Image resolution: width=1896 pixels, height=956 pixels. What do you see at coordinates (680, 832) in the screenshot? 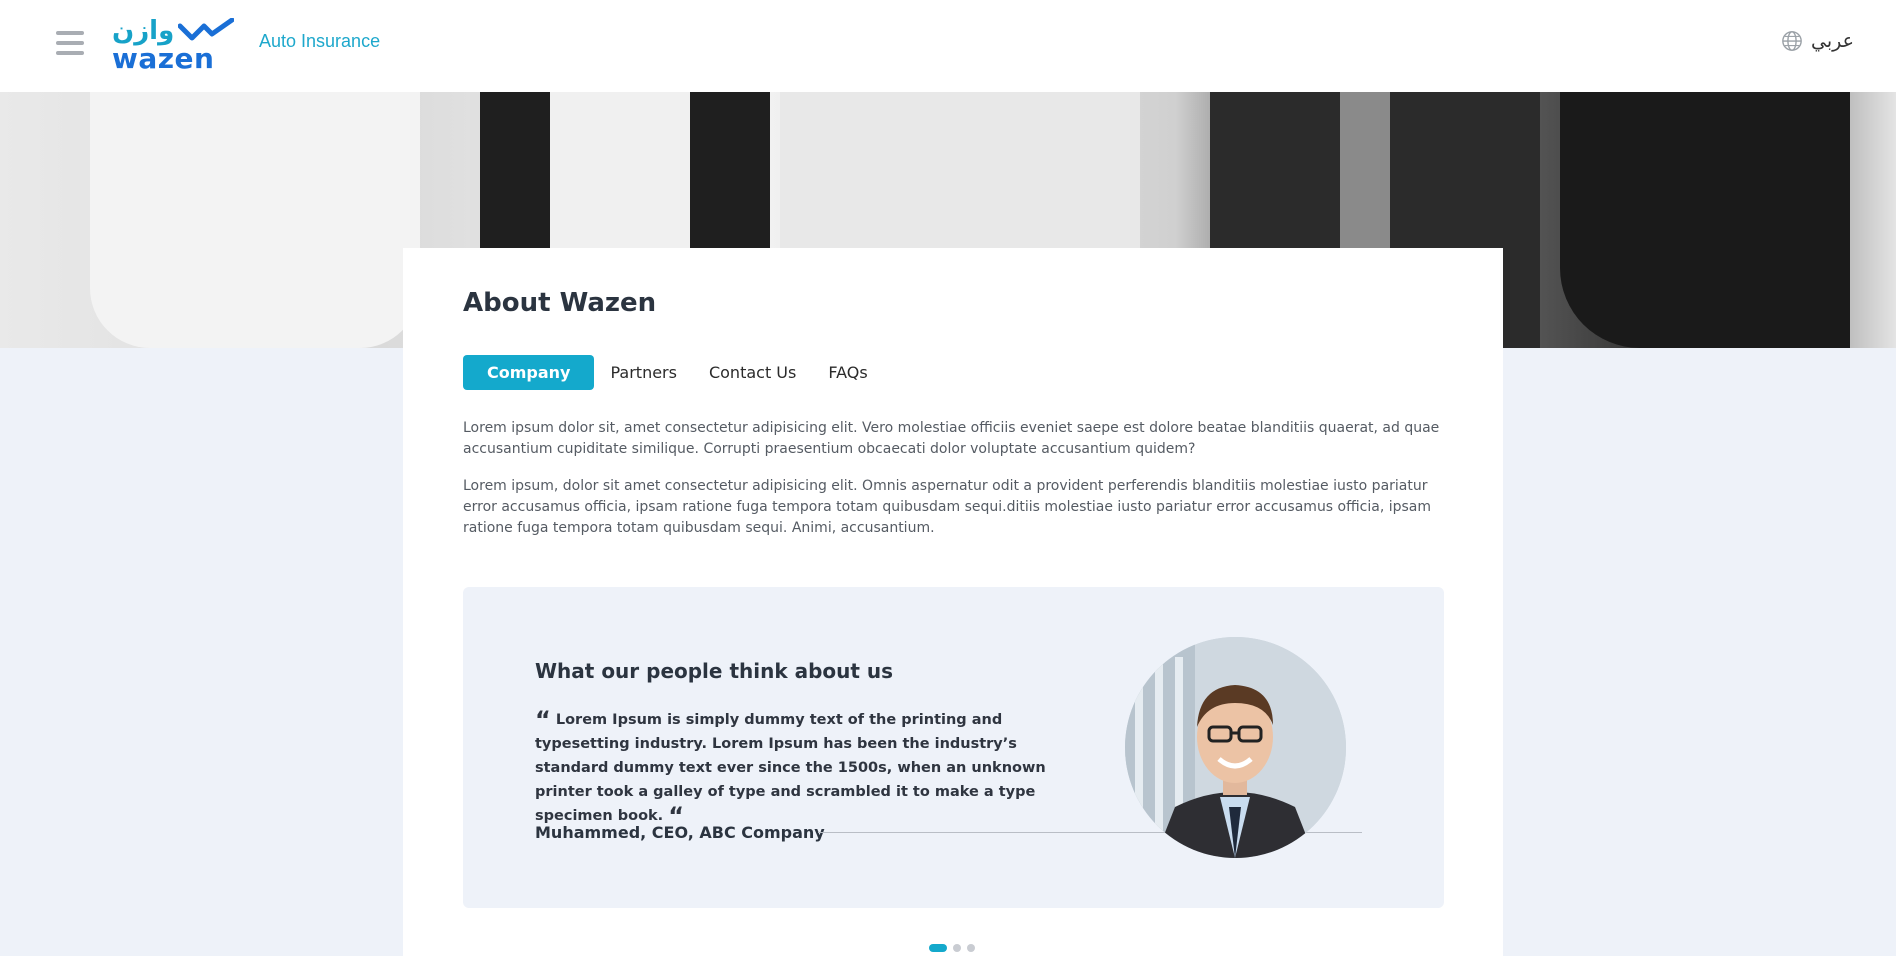
I see `testimonial-author: Muhammed, CEO, ABC Company` at bounding box center [680, 832].